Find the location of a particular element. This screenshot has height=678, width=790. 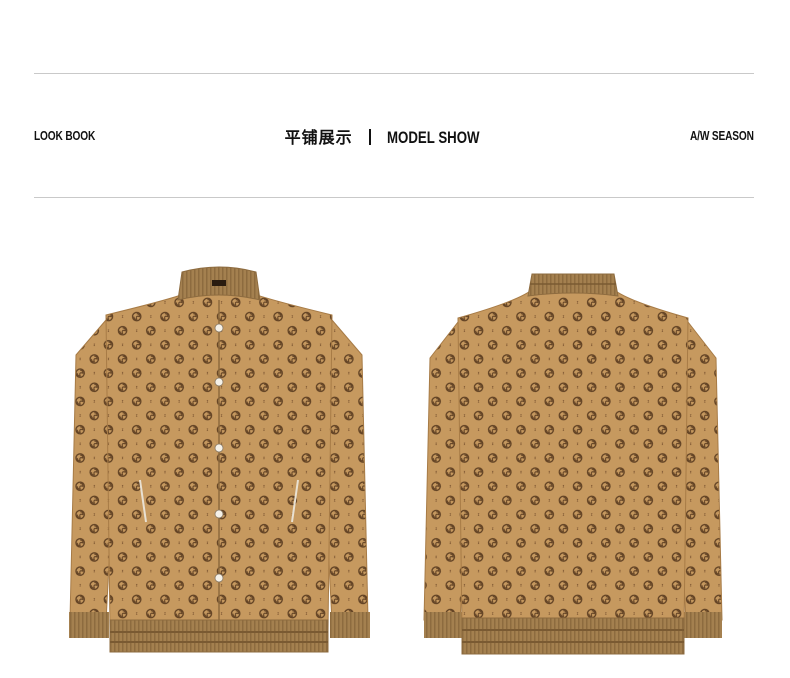

bottom-divider is located at coordinates (394, 197).